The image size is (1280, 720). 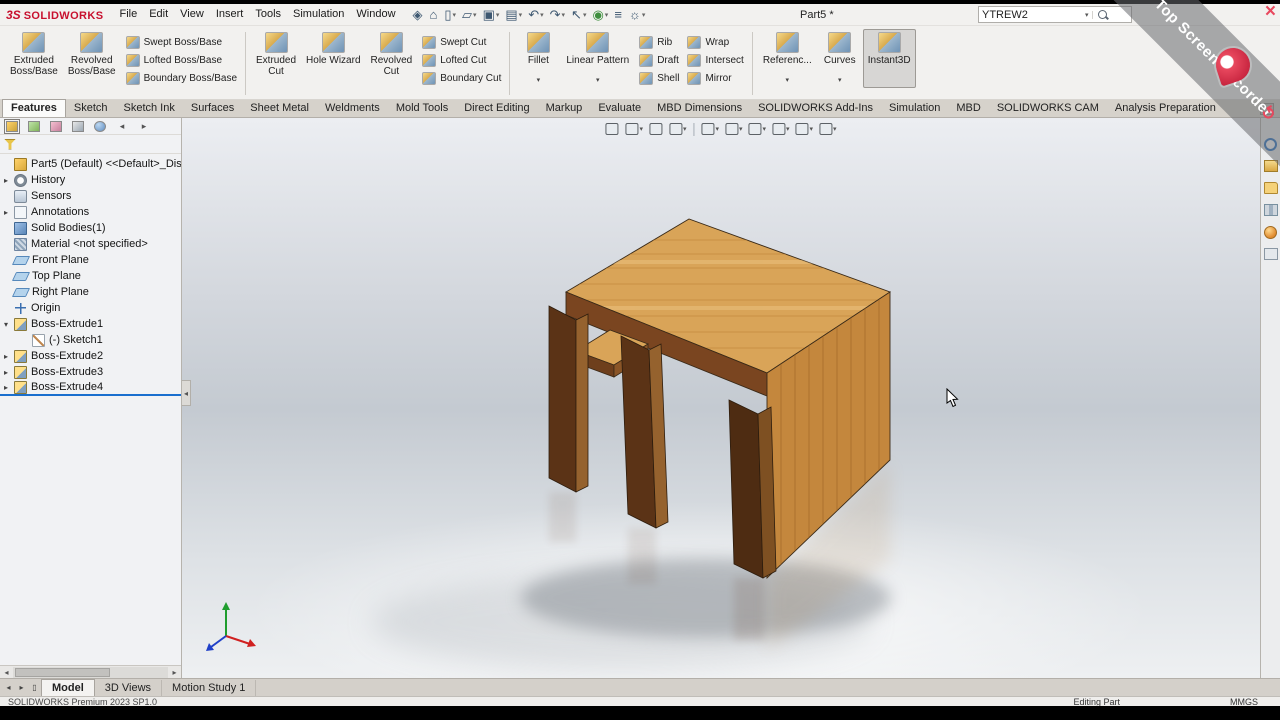 What do you see at coordinates (461, 42) in the screenshot?
I see `ribbon-button: Swept Cut` at bounding box center [461, 42].